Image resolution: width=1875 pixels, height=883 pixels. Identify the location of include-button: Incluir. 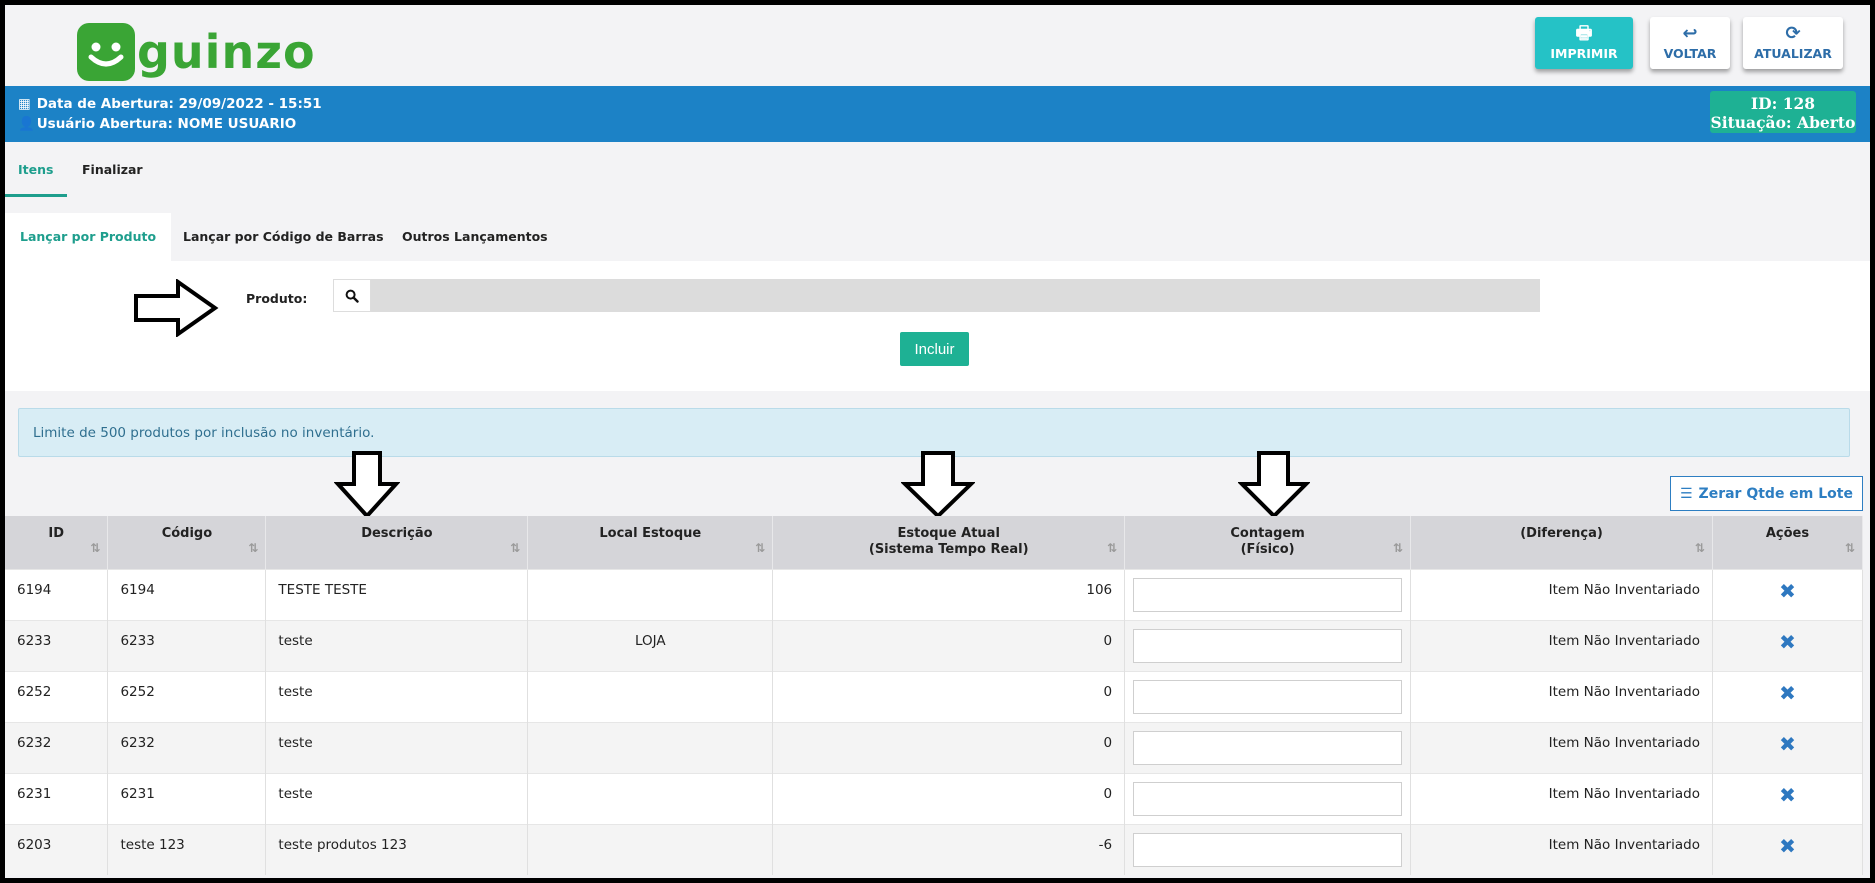
(934, 349).